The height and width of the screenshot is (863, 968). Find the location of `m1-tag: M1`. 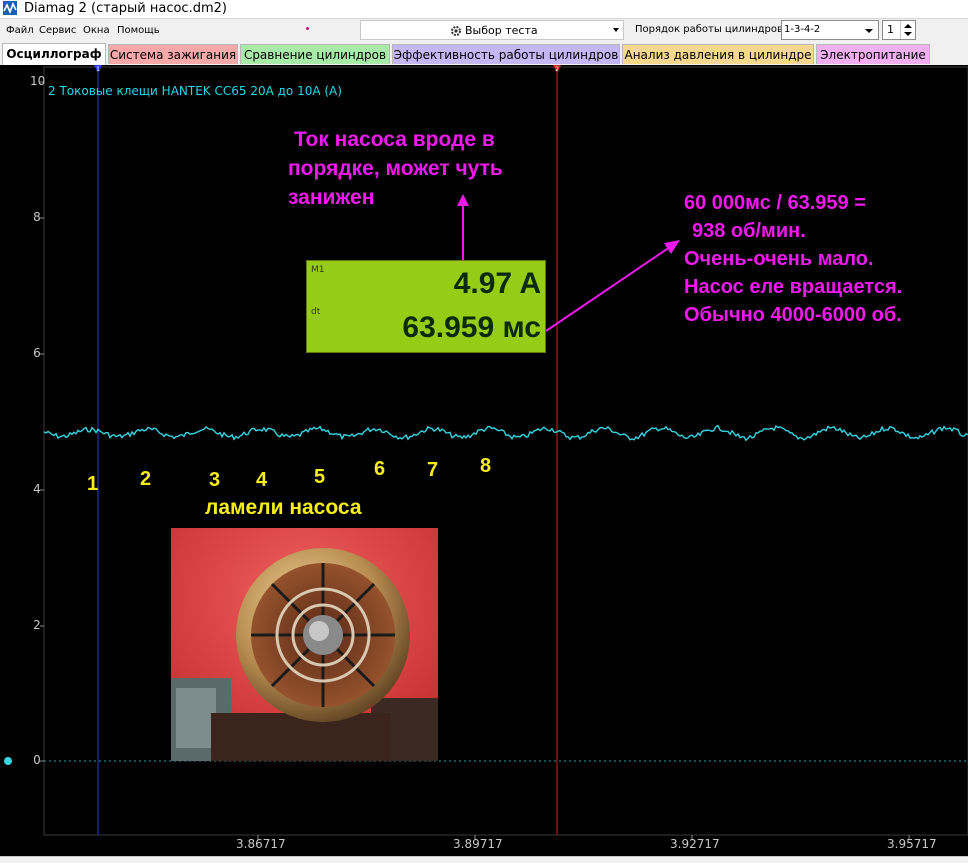

m1-tag: M1 is located at coordinates (318, 270).